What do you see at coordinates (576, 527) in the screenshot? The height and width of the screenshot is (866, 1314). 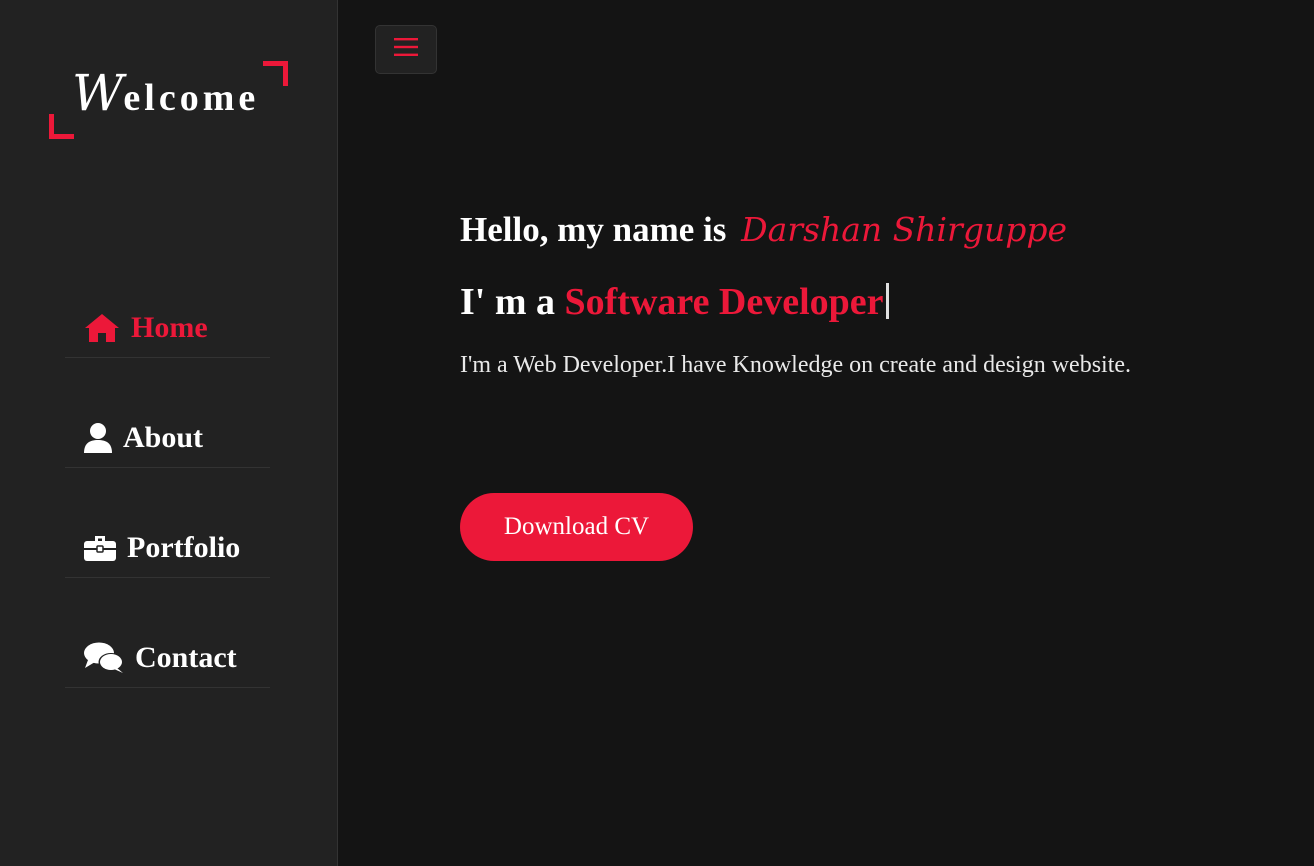 I see `download-cv-button: Download CV` at bounding box center [576, 527].